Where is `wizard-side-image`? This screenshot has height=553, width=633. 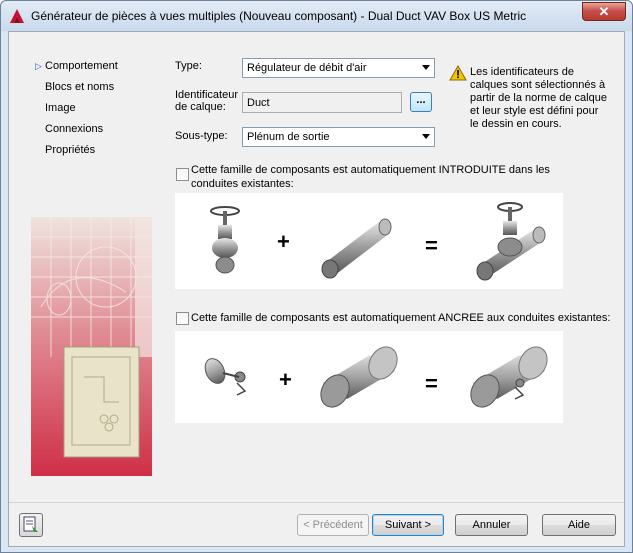 wizard-side-image is located at coordinates (91, 346).